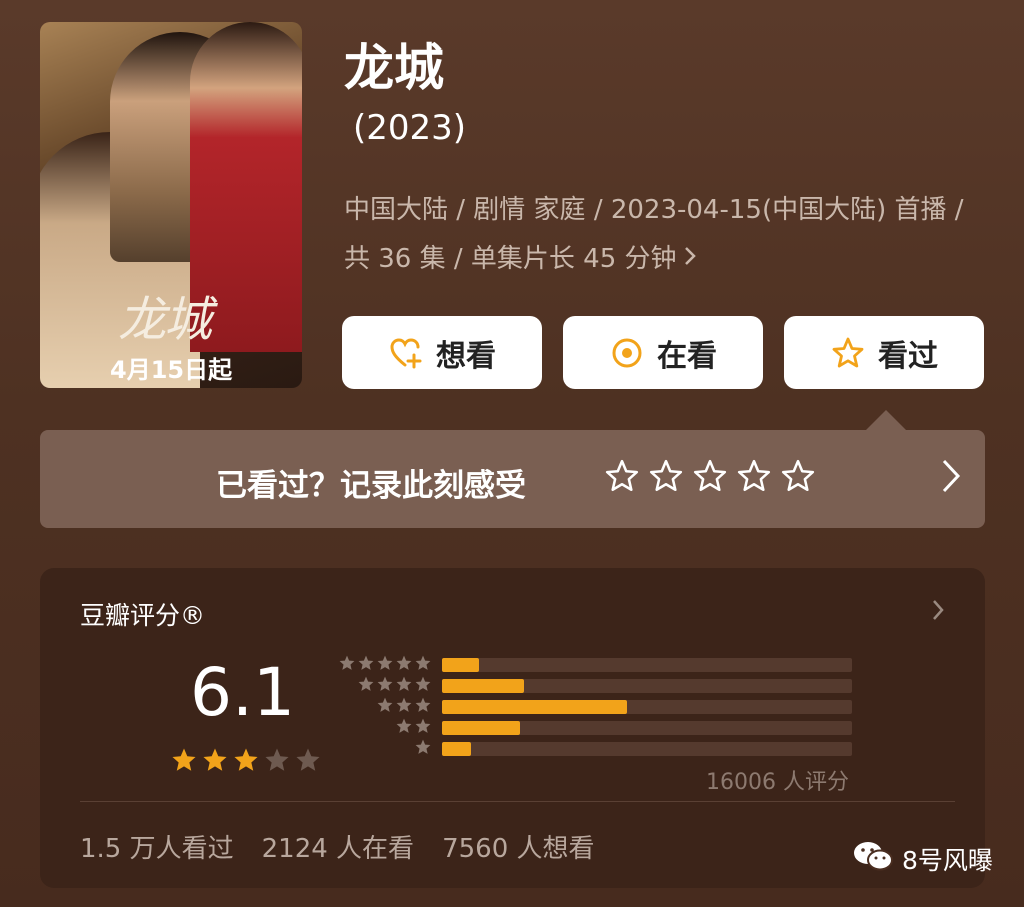 This screenshot has width=1024, height=907. Describe the element at coordinates (777, 782) in the screenshot. I see `rating-count: 16006 人评分` at that location.